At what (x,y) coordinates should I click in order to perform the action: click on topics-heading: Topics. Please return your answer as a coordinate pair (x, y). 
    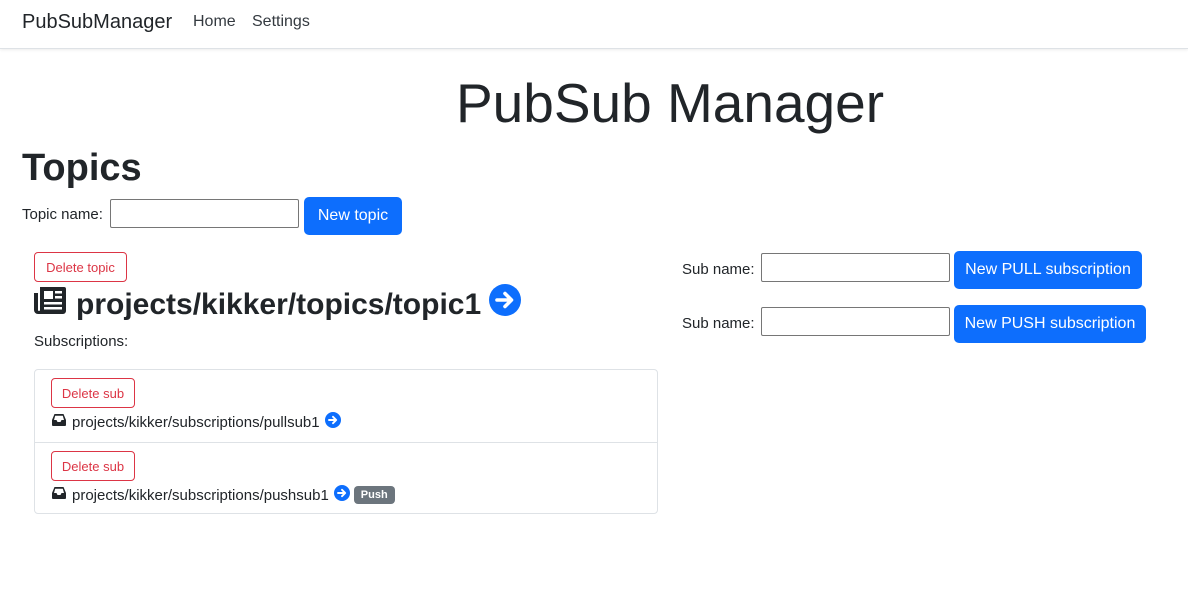
    Looking at the image, I should click on (82, 168).